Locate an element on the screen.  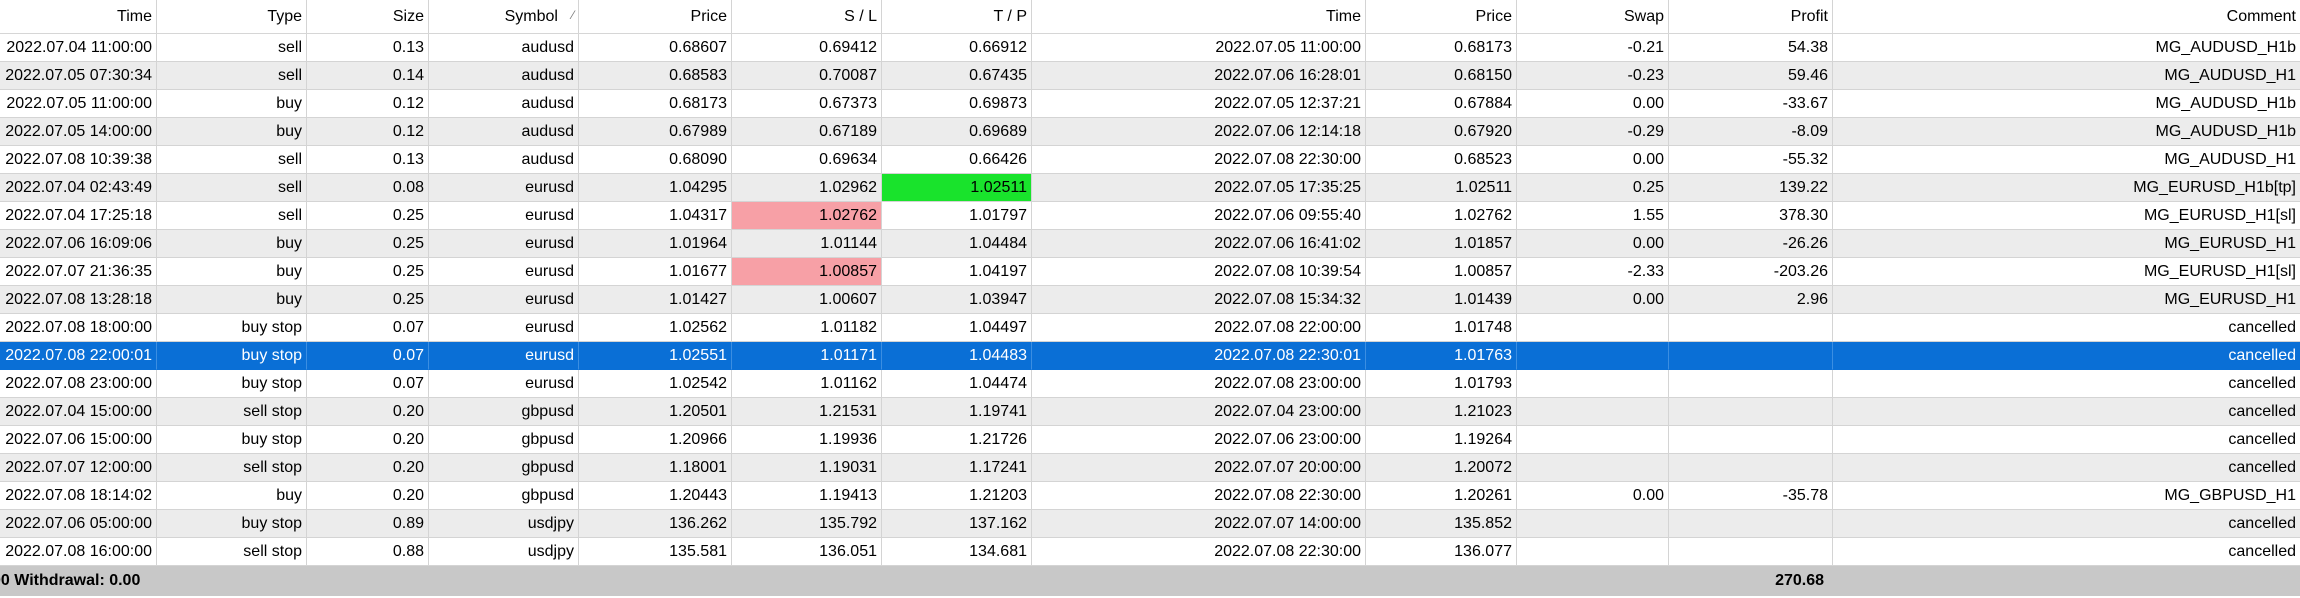
cell-comment: MG_AUDUSD_H1 is located at coordinates (2066, 160).